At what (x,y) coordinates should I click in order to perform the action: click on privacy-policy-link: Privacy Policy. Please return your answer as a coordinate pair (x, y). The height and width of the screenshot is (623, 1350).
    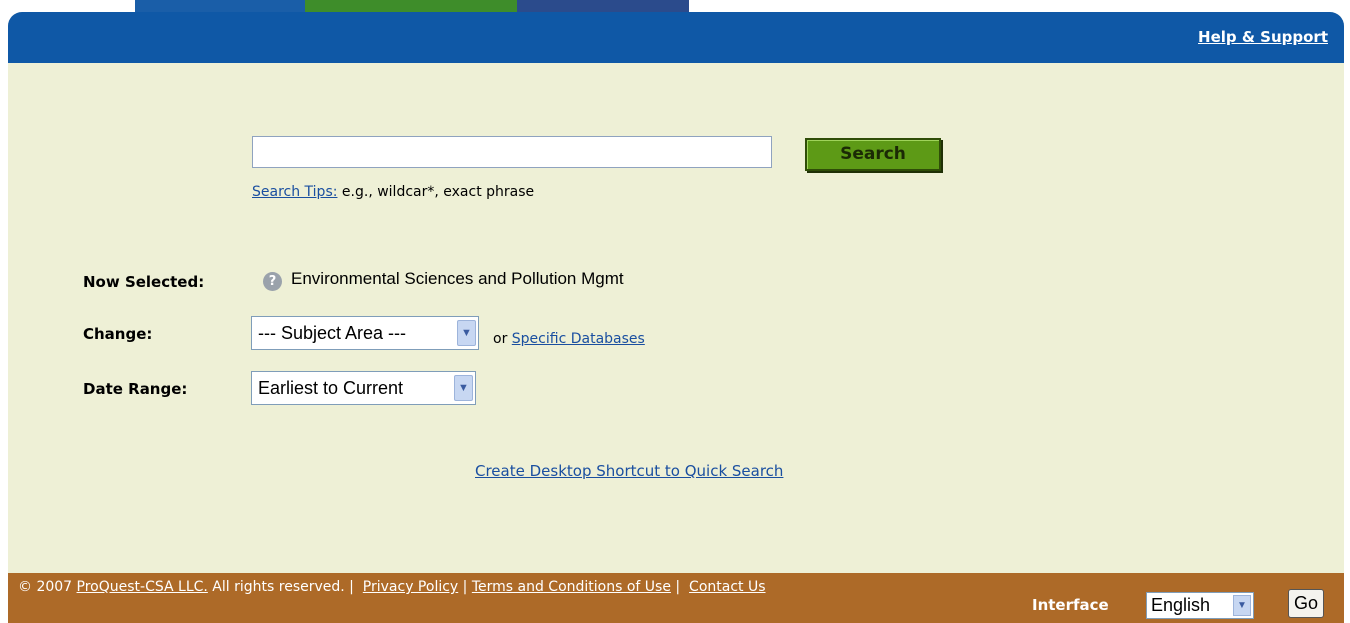
    Looking at the image, I should click on (410, 587).